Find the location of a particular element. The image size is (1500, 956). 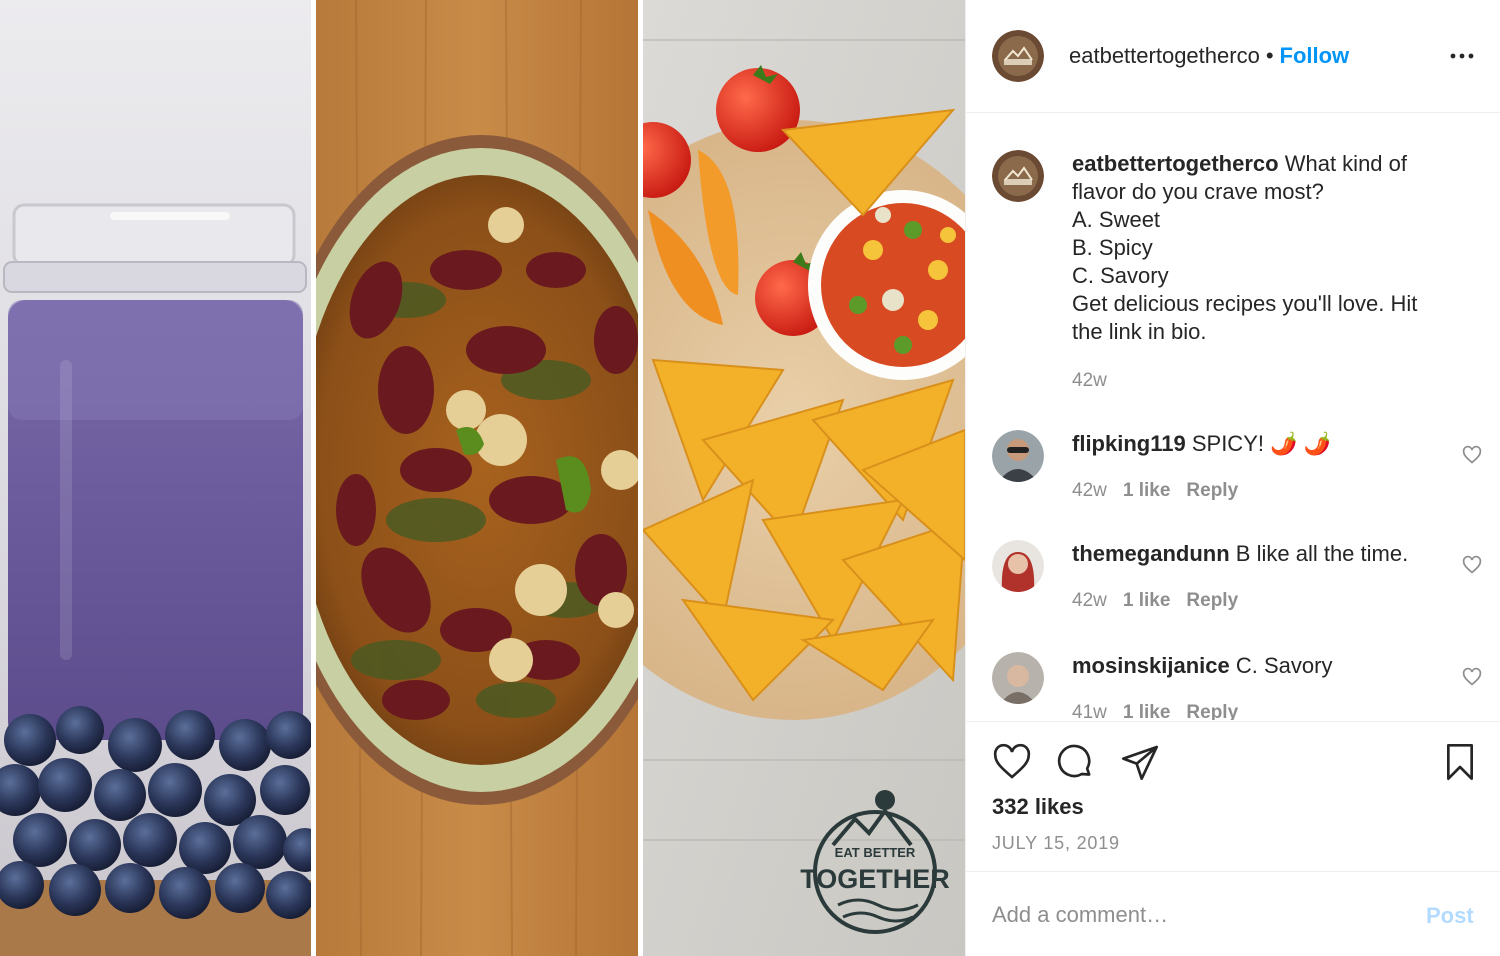

save-bookmark-icon is located at coordinates (1460, 762).